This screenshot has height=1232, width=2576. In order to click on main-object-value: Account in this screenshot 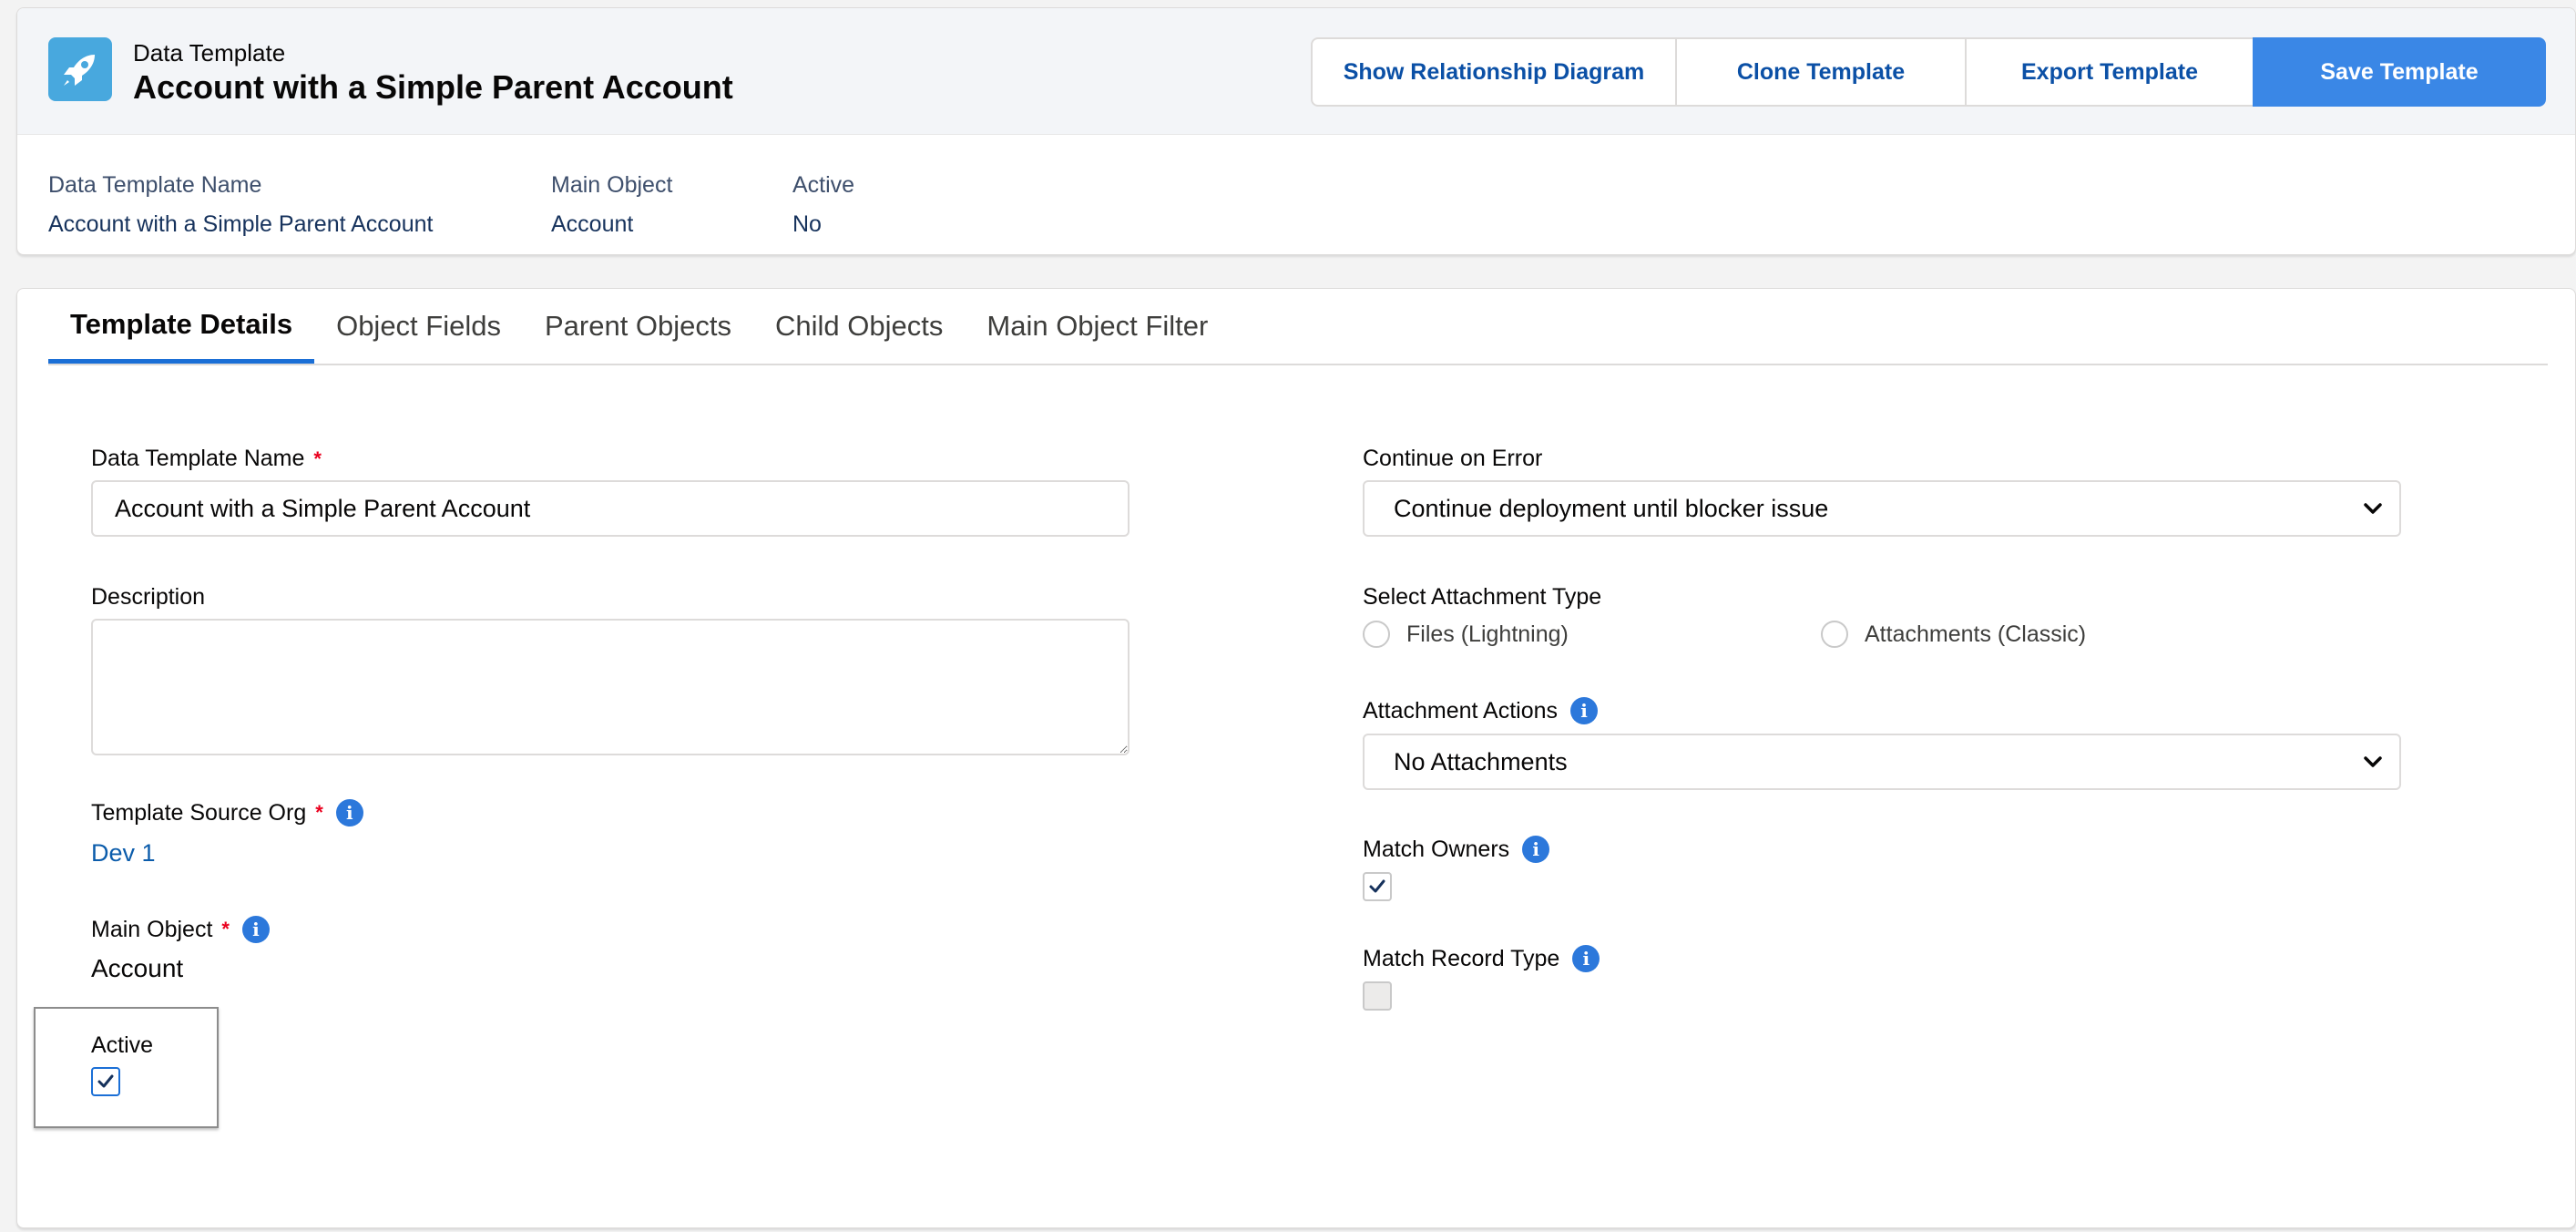, I will do `click(137, 968)`.